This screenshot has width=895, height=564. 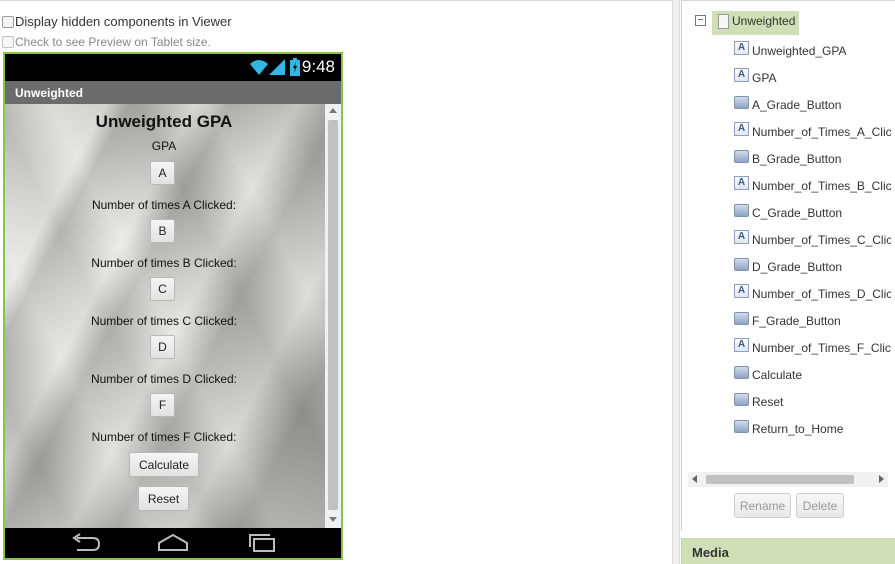 What do you see at coordinates (162, 405) in the screenshot?
I see `f-grade-button: F` at bounding box center [162, 405].